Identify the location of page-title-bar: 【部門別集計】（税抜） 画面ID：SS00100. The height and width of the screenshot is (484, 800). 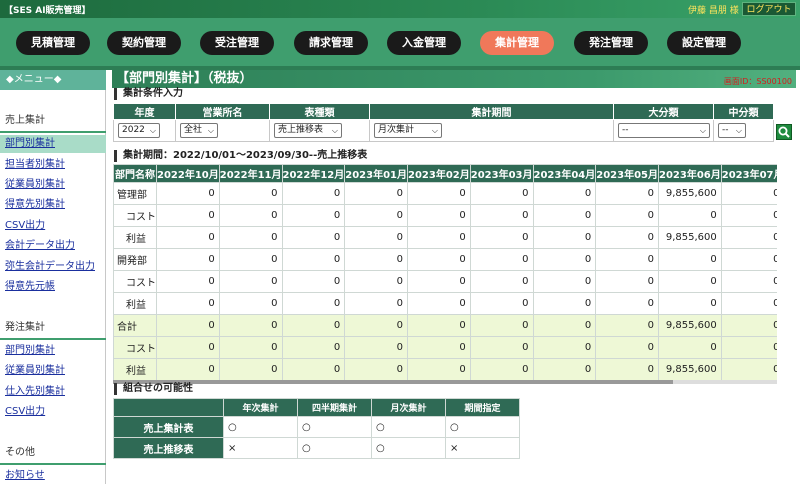
(454, 79).